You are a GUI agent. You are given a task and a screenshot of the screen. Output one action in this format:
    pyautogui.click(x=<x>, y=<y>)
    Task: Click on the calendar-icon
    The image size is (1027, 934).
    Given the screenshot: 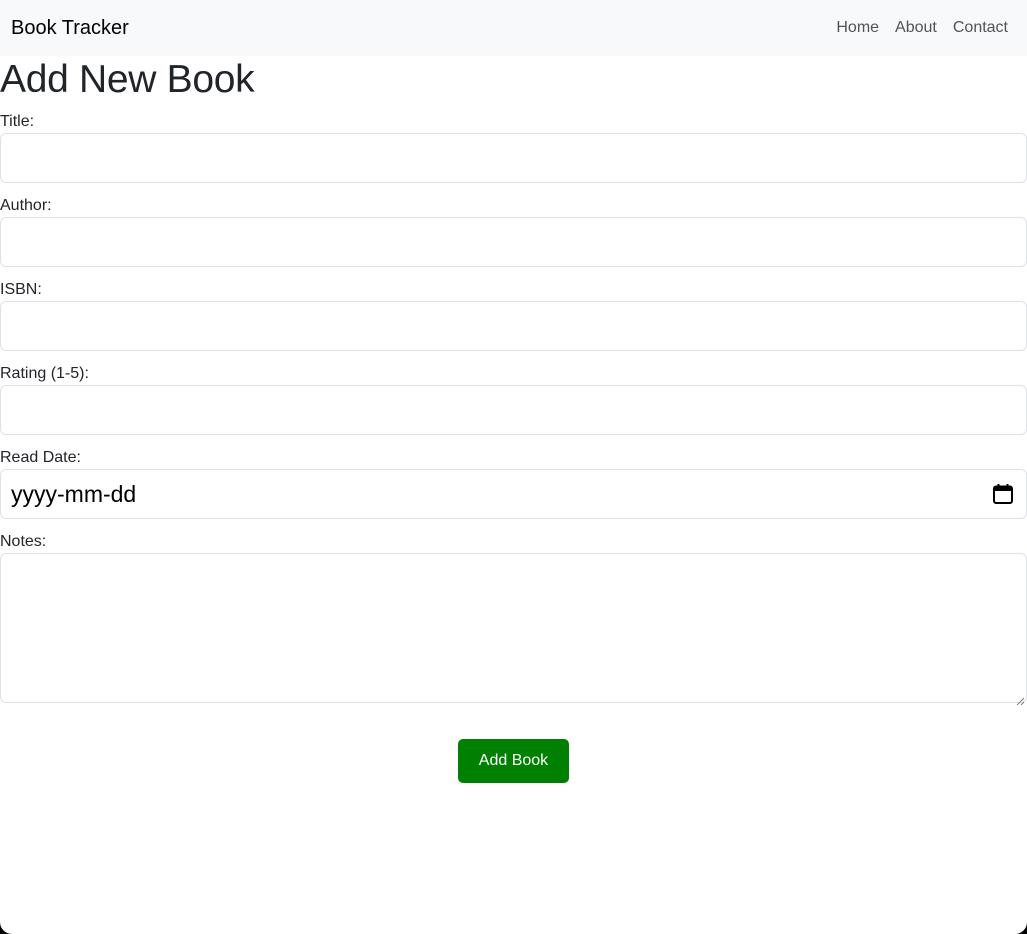 What is the action you would take?
    pyautogui.click(x=1003, y=494)
    